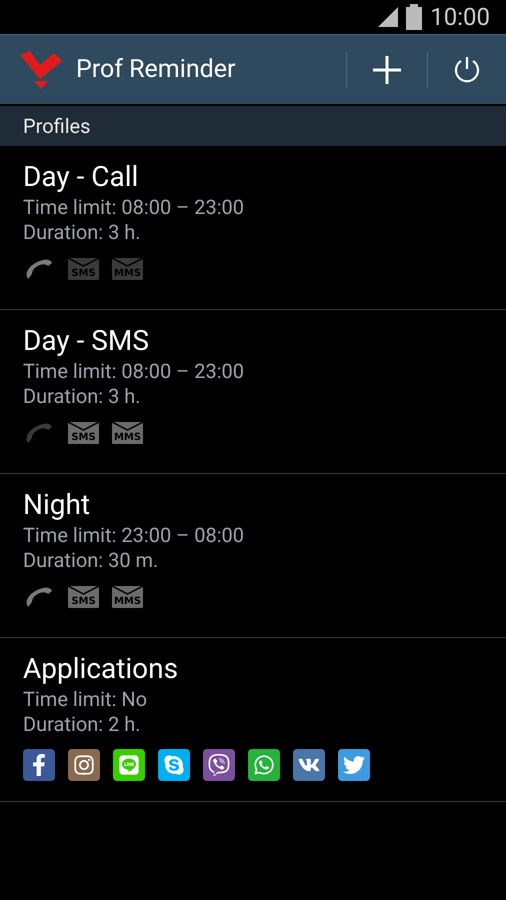  Describe the element at coordinates (133, 535) in the screenshot. I see `time-limit-text: Time limit: 23:00 – 08:00` at that location.